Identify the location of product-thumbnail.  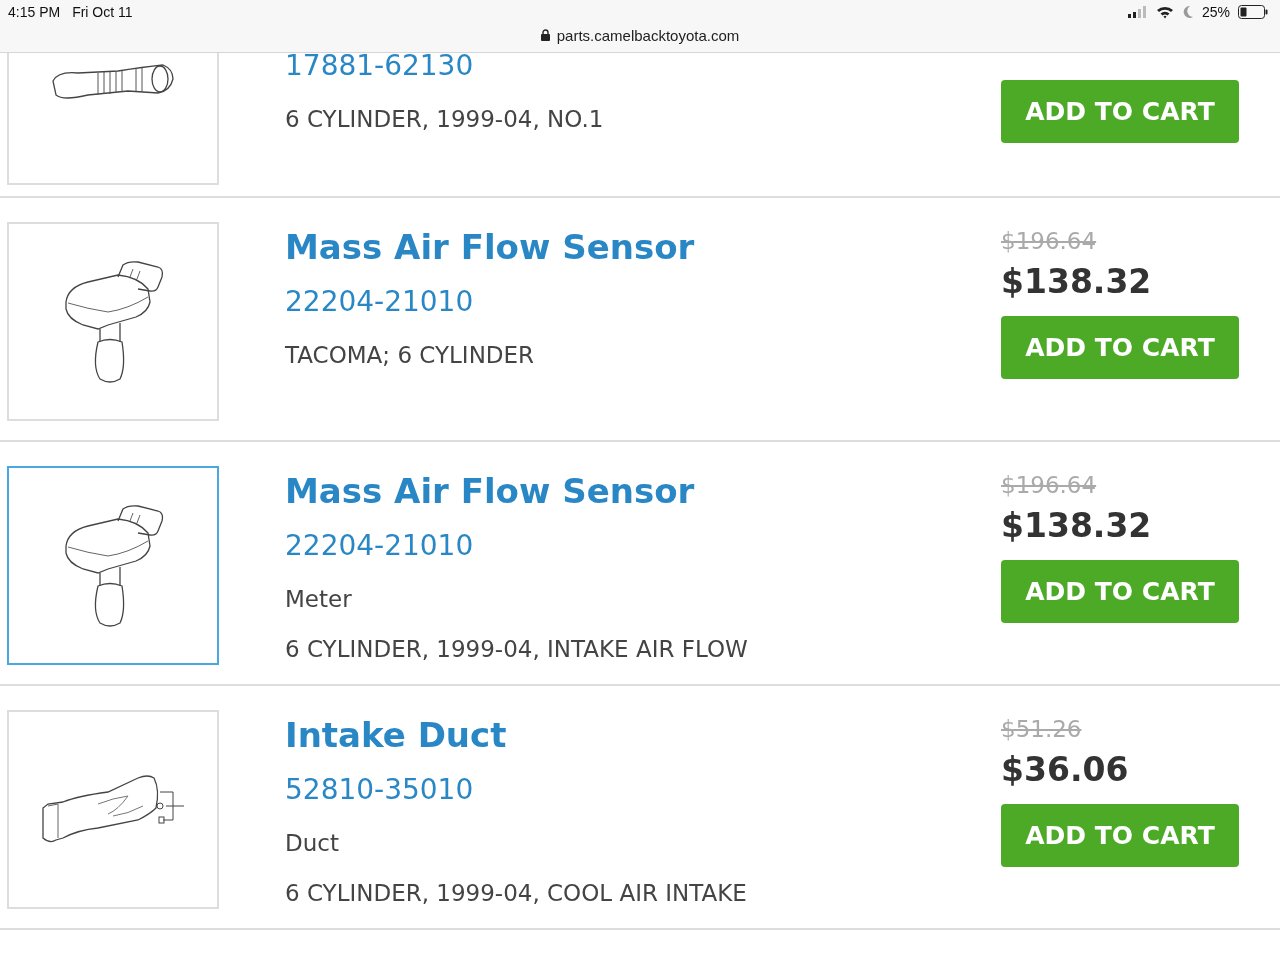
(113, 565).